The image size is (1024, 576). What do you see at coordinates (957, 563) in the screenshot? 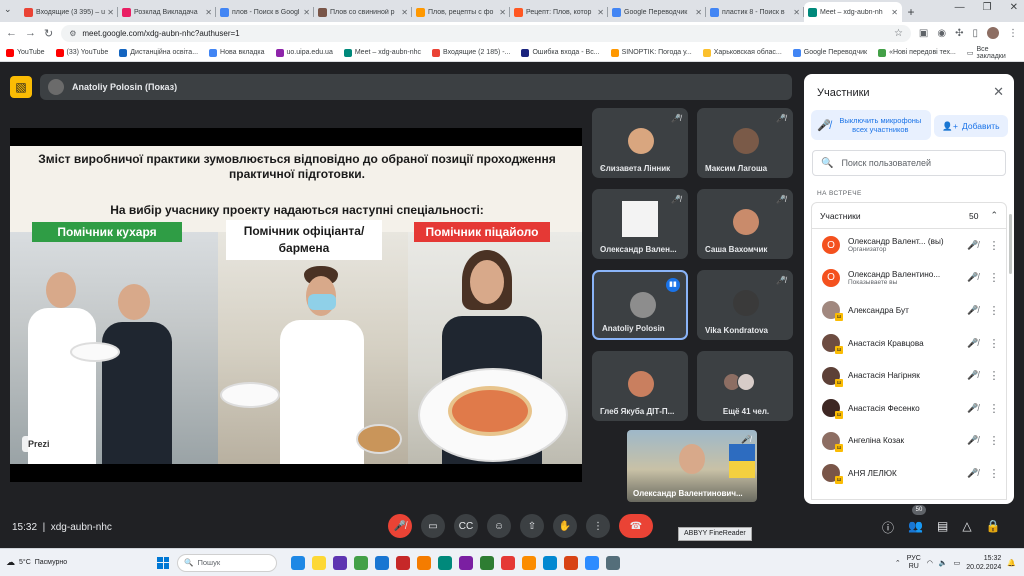
I see `battery-icon: ▭` at bounding box center [957, 563].